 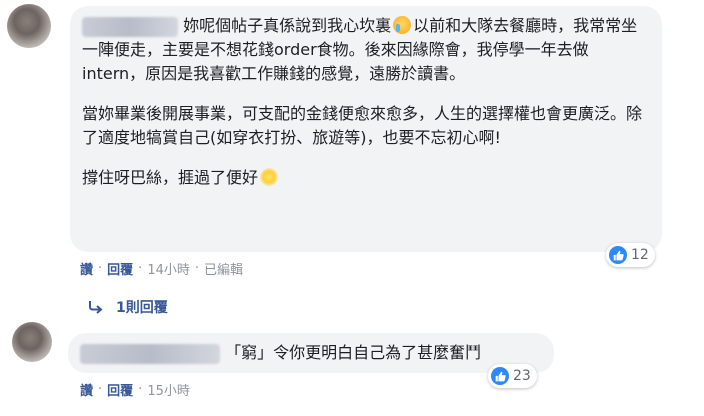 What do you see at coordinates (170, 177) in the screenshot?
I see `comment-paragraph-3: 撐住呀巴絲，捱過了便好` at bounding box center [170, 177].